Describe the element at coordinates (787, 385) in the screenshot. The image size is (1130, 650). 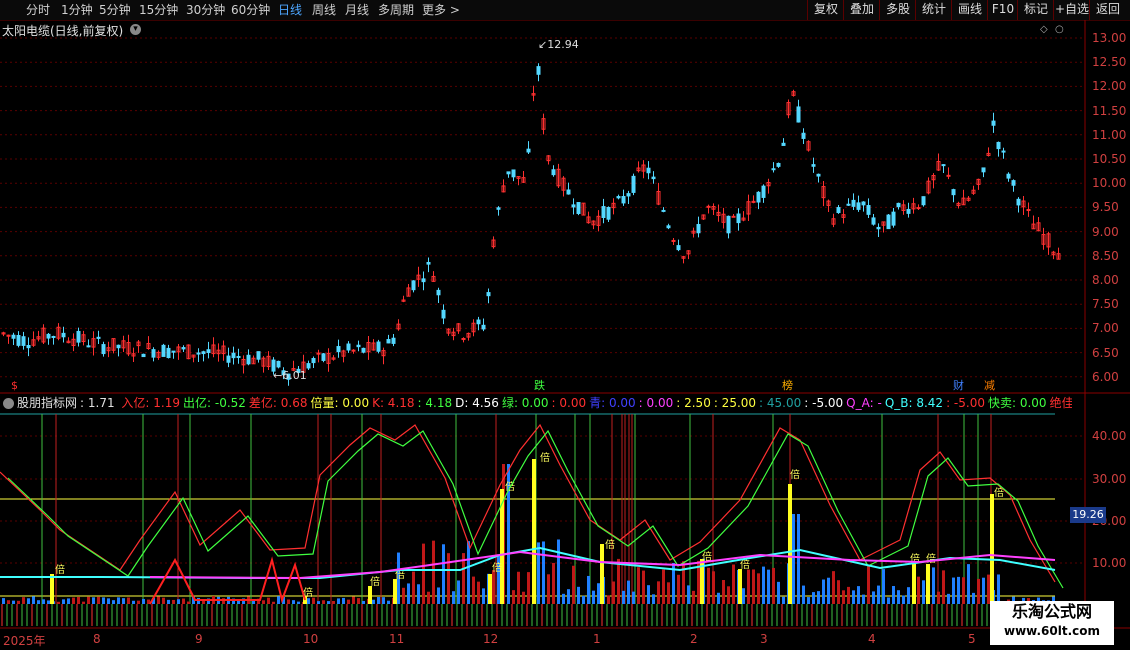
I see `event-marker: 榜` at that location.